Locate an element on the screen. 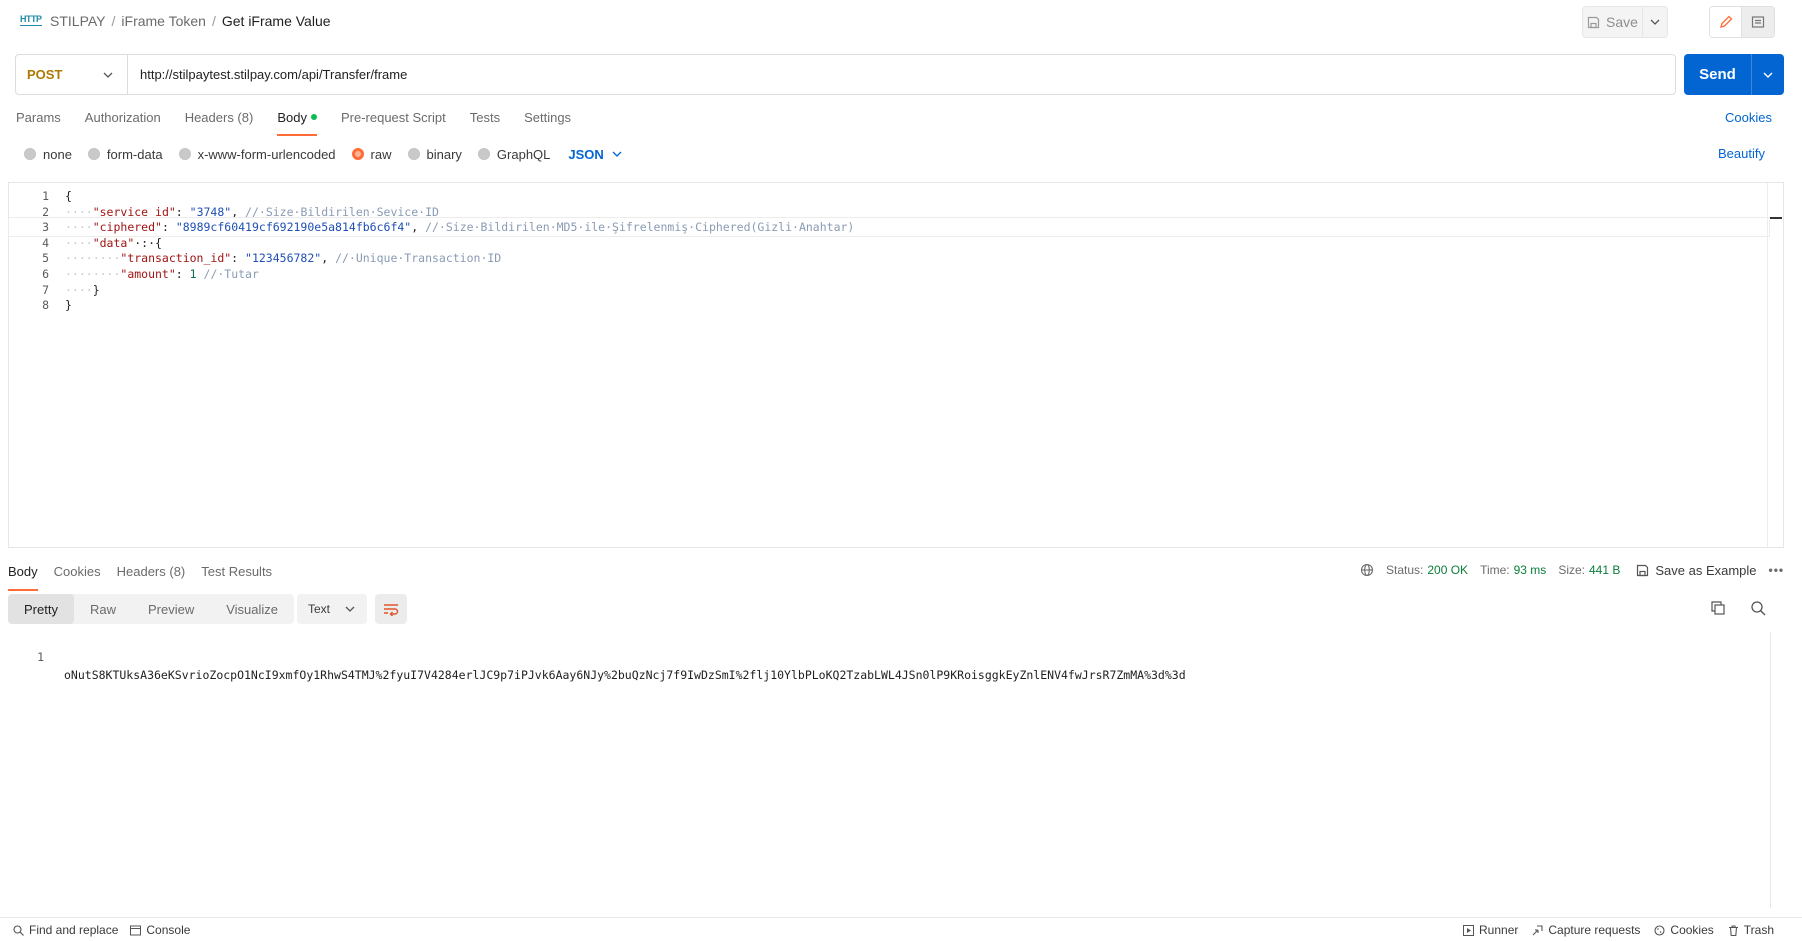  find-and-replace-button: Find and replace is located at coordinates (65, 930).